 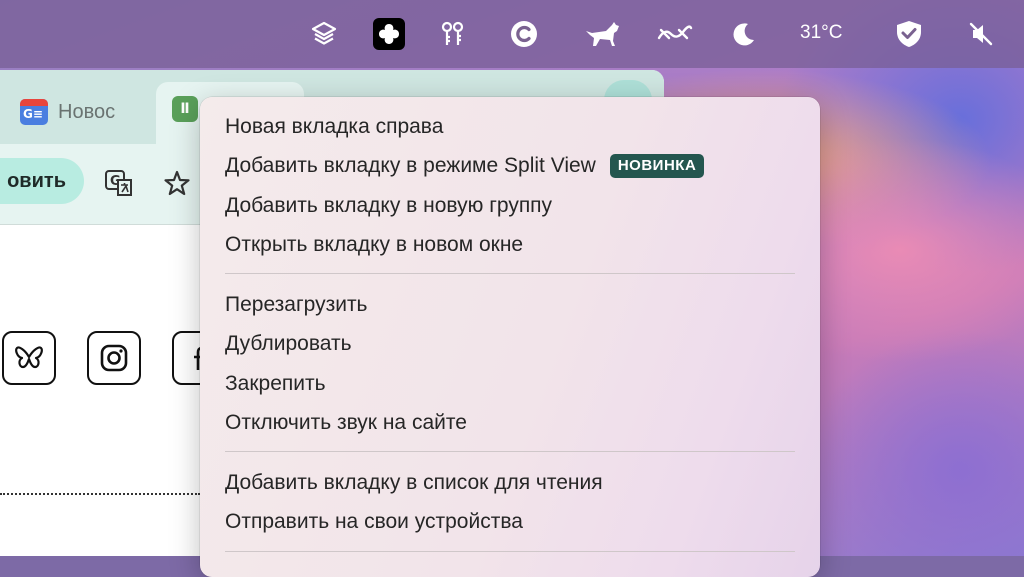 I want to click on menu-item-reading-list: Добавить вкладку в список для чтения, so click(x=414, y=483).